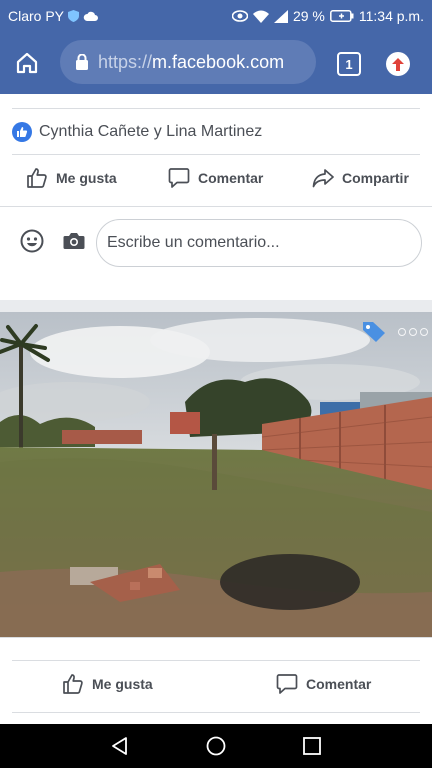  What do you see at coordinates (341, 16) in the screenshot?
I see `battery-icon` at bounding box center [341, 16].